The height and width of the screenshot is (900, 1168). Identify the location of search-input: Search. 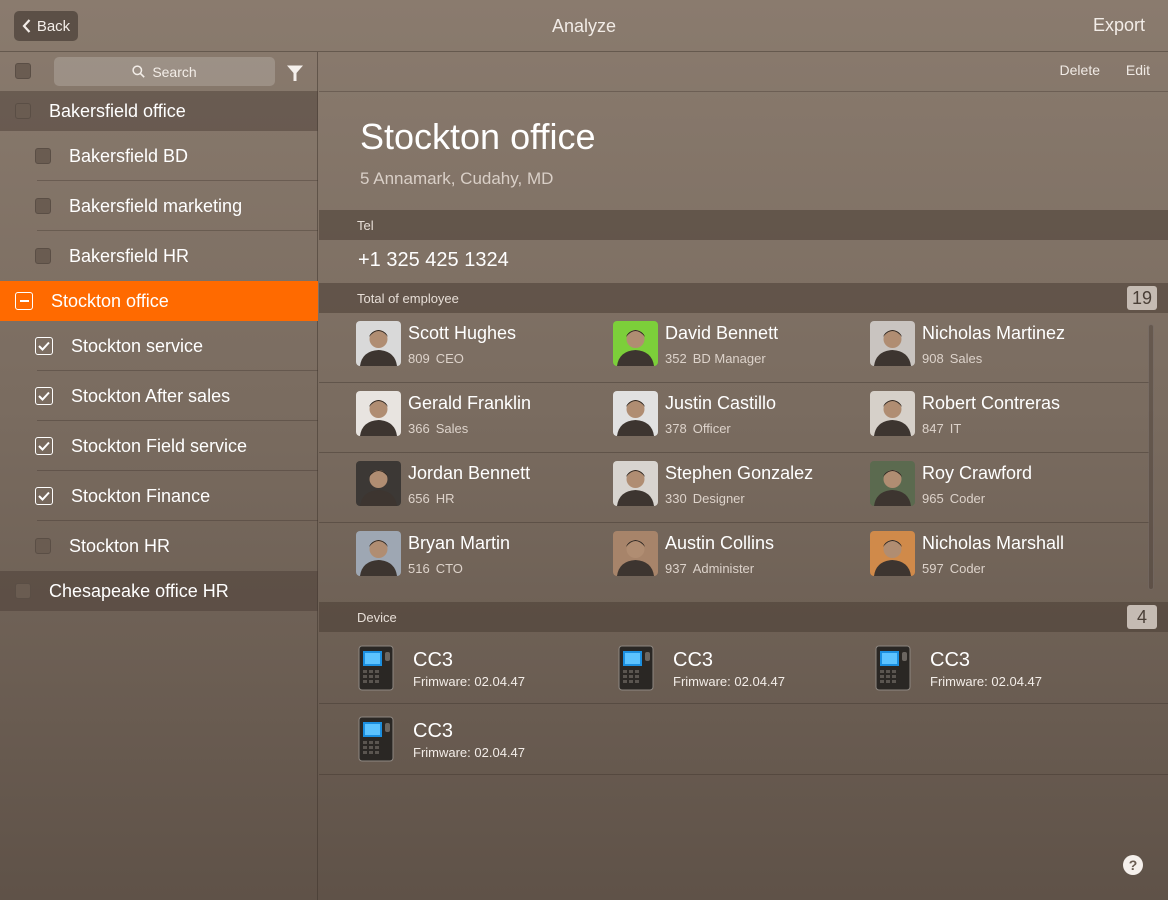
(164, 71).